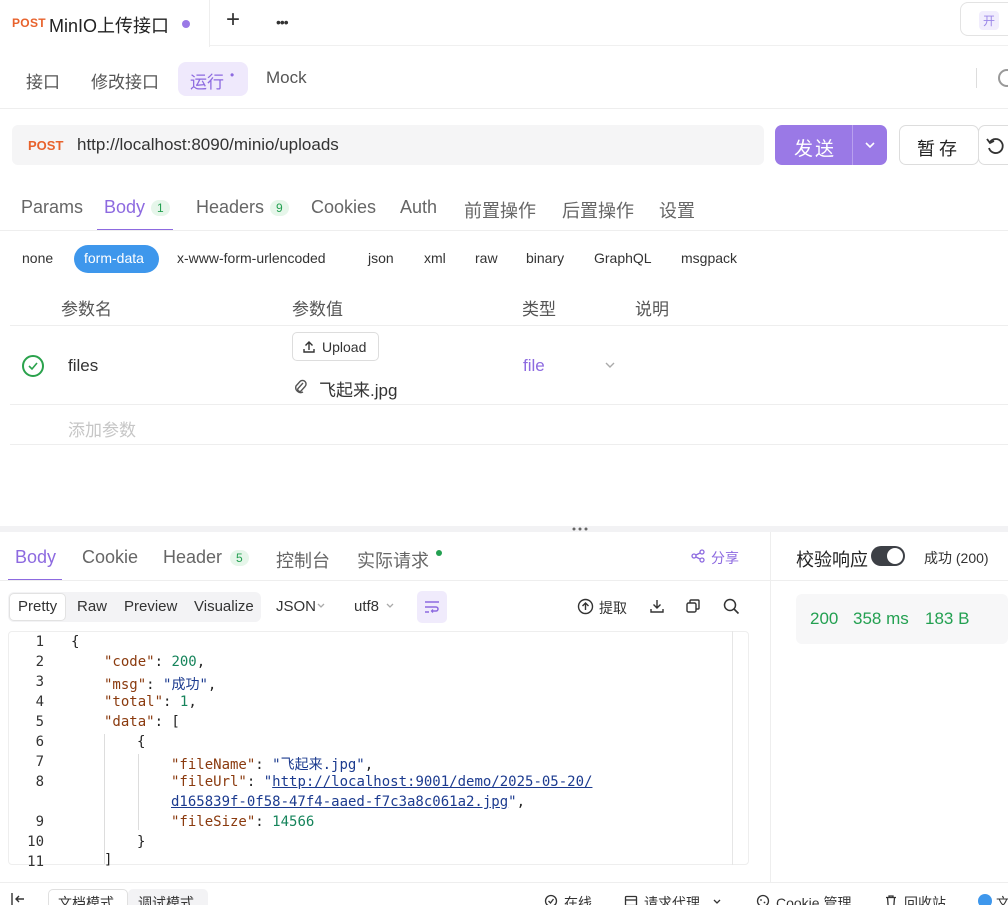  What do you see at coordinates (989, 20) in the screenshot?
I see `open-label: 开` at bounding box center [989, 20].